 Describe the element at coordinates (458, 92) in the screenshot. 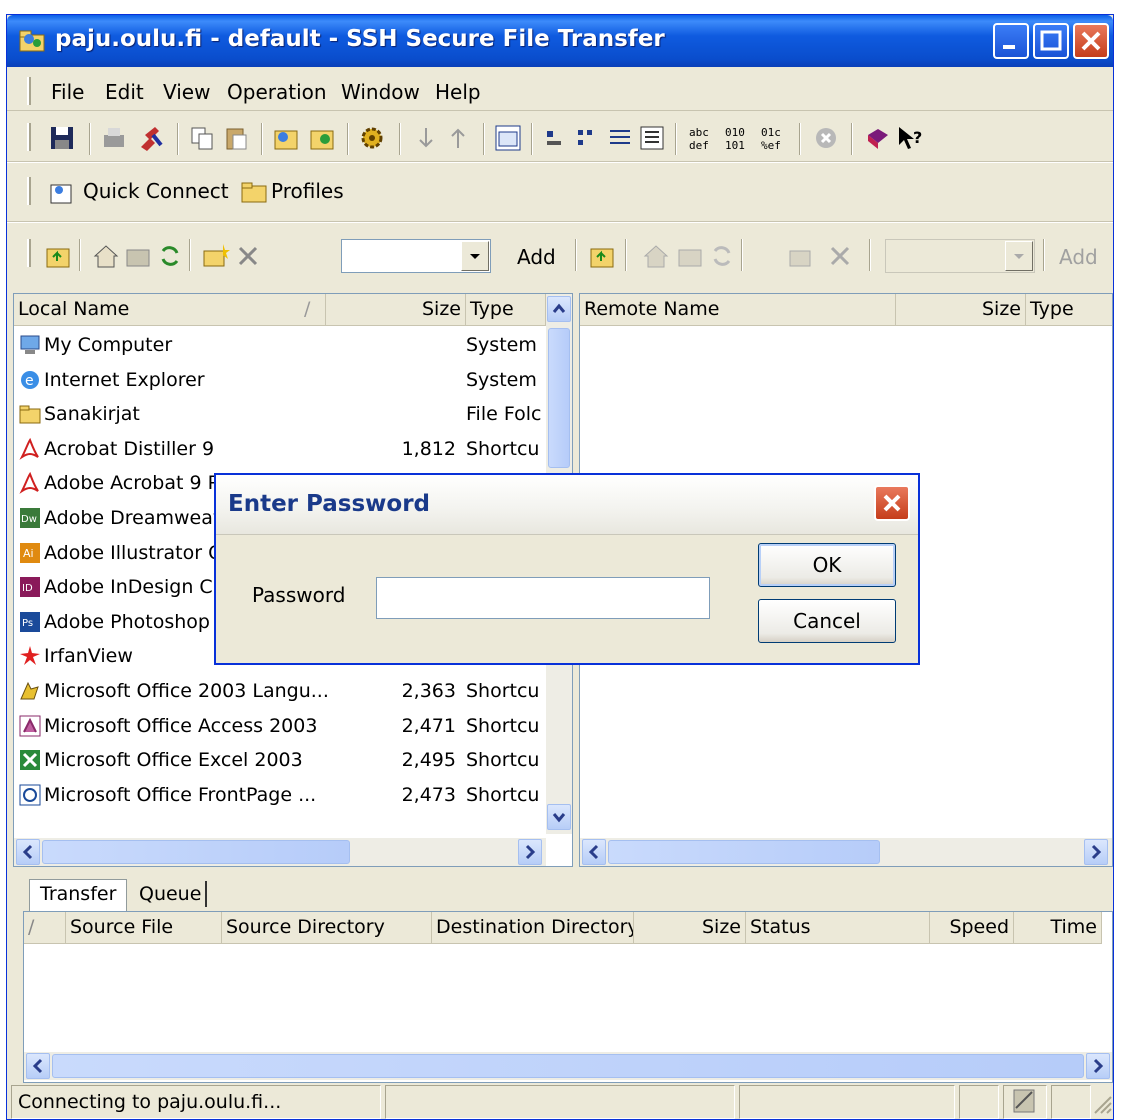

I see `menu-help: Help` at that location.